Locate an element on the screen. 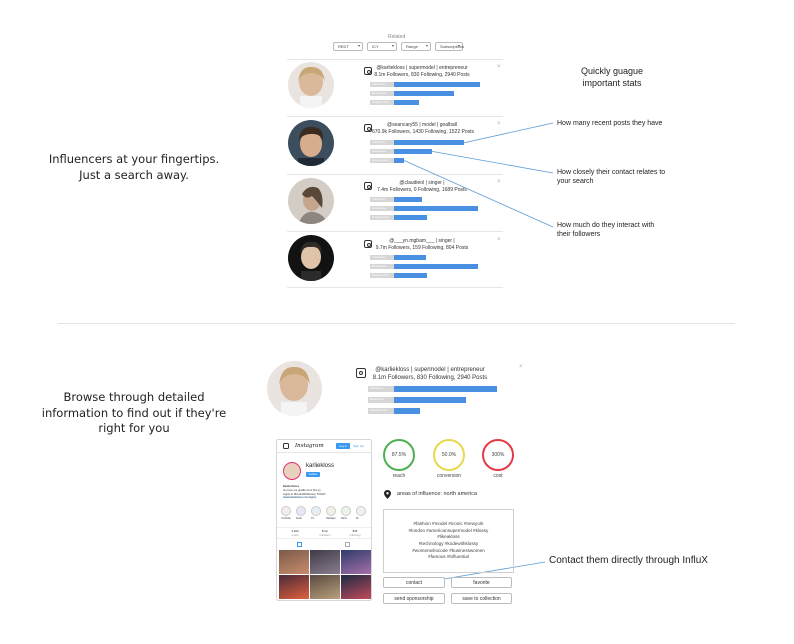  highlight-item: Kode is located at coordinates (301, 513).